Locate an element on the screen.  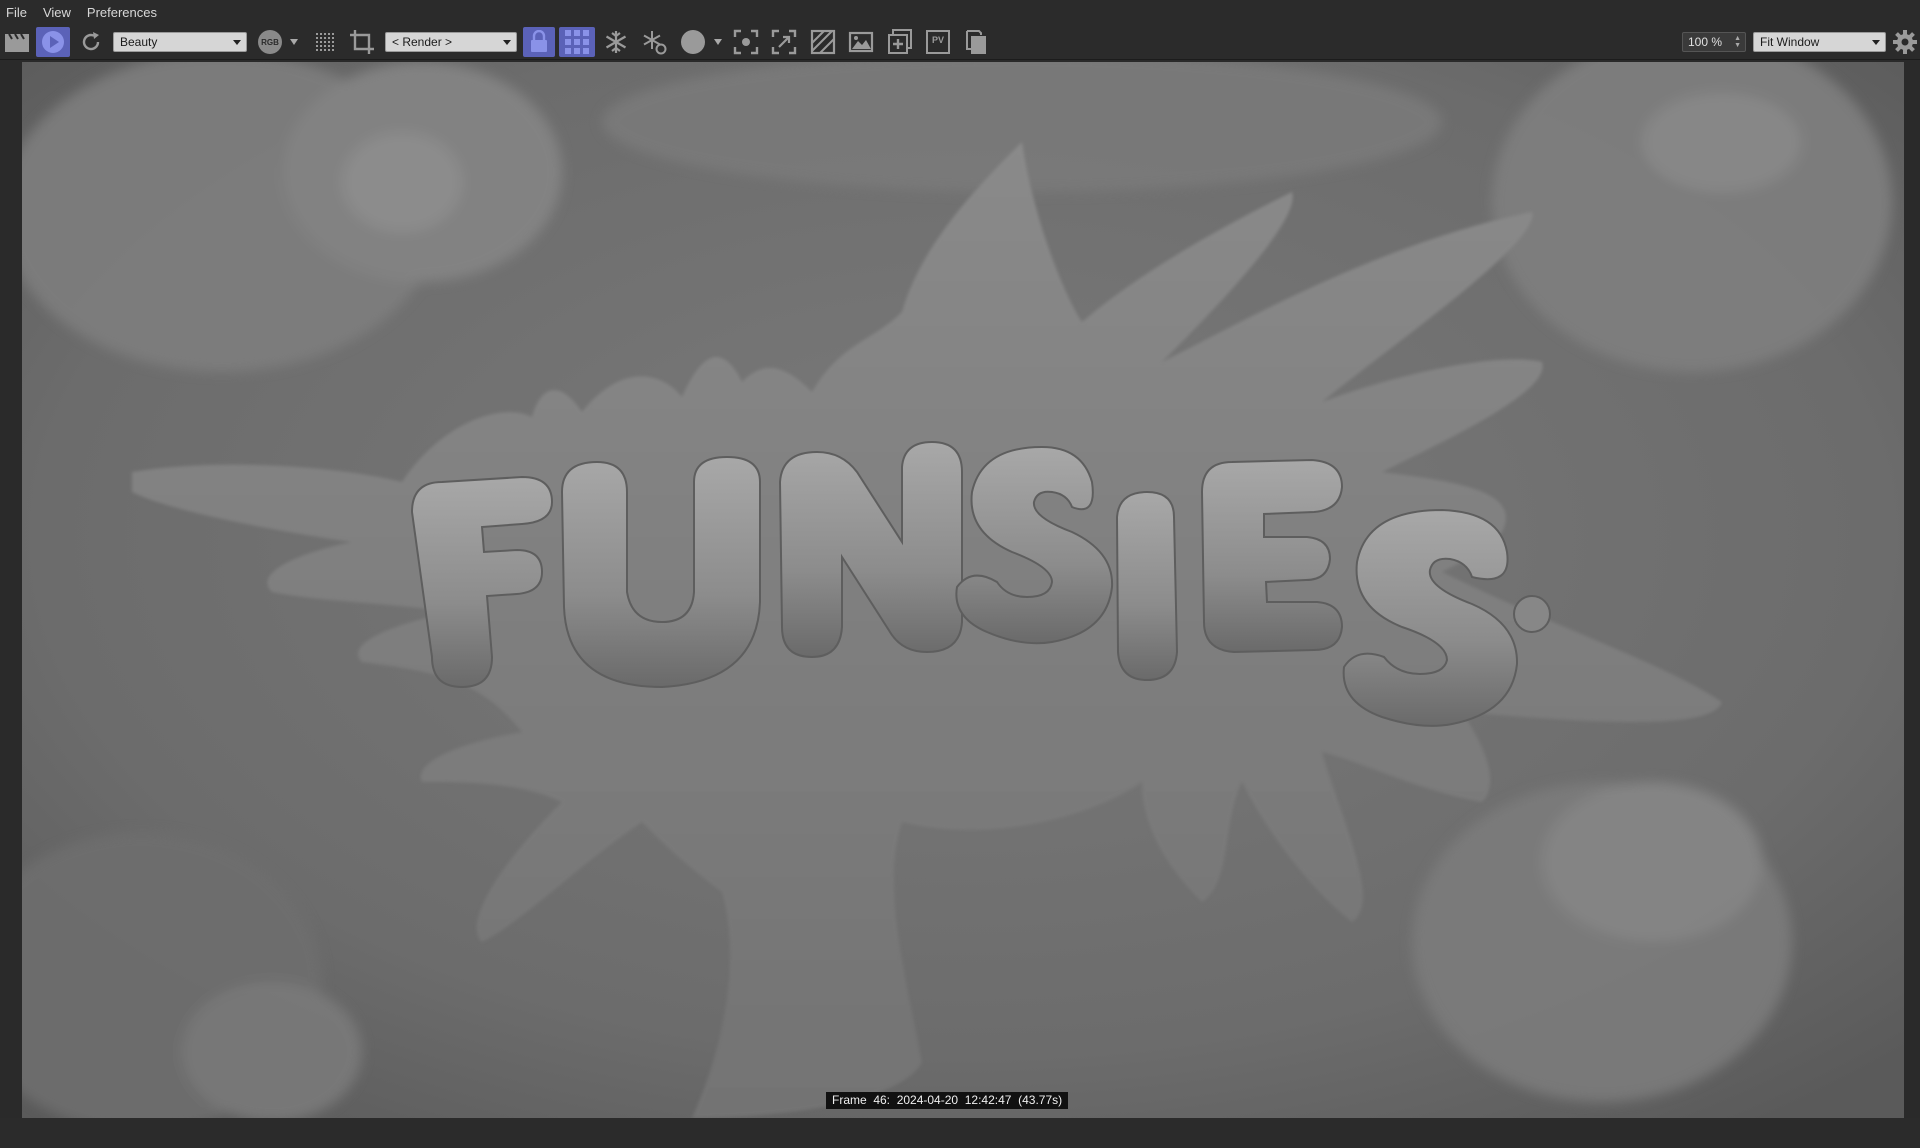
zoom-input: 100 % ▲ ▼ is located at coordinates (1714, 42).